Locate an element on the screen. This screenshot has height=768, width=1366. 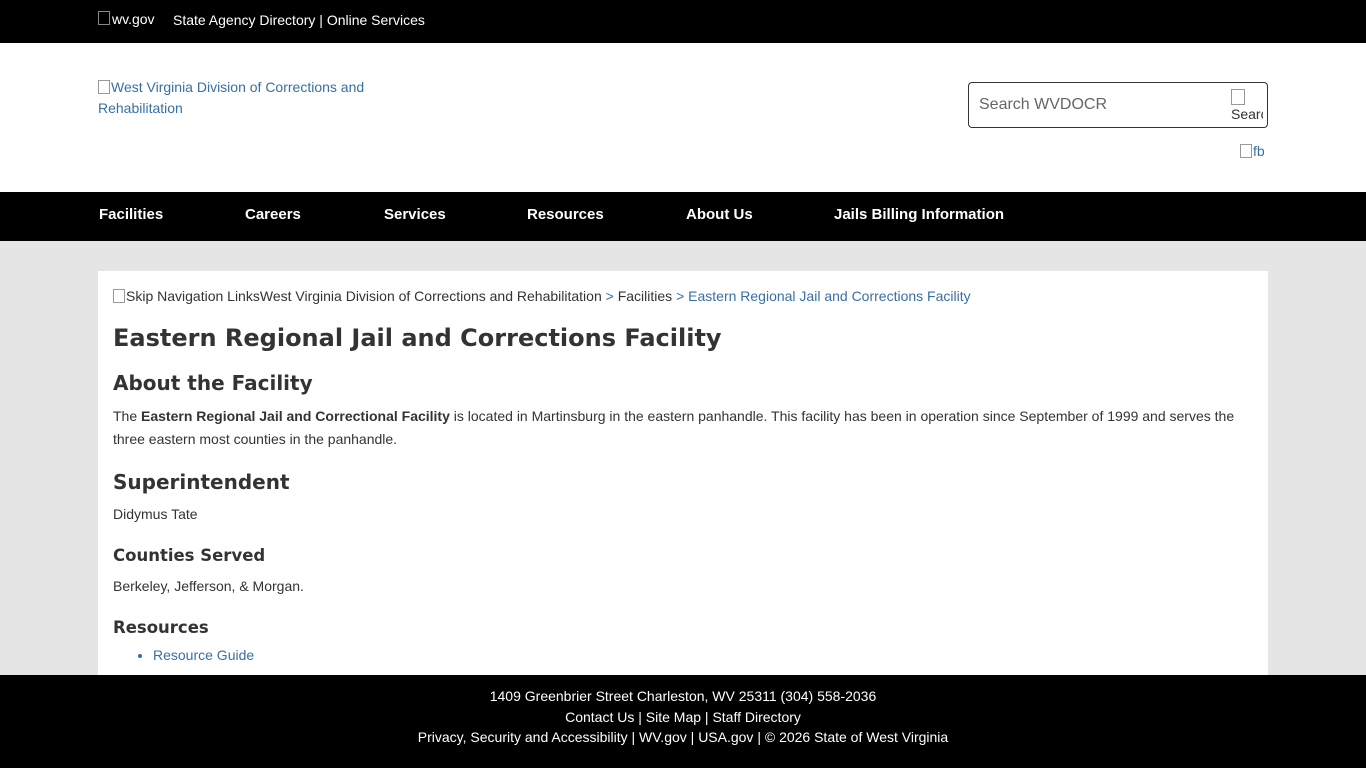
superintendent-name: Didymus Tate is located at coordinates (155, 514).